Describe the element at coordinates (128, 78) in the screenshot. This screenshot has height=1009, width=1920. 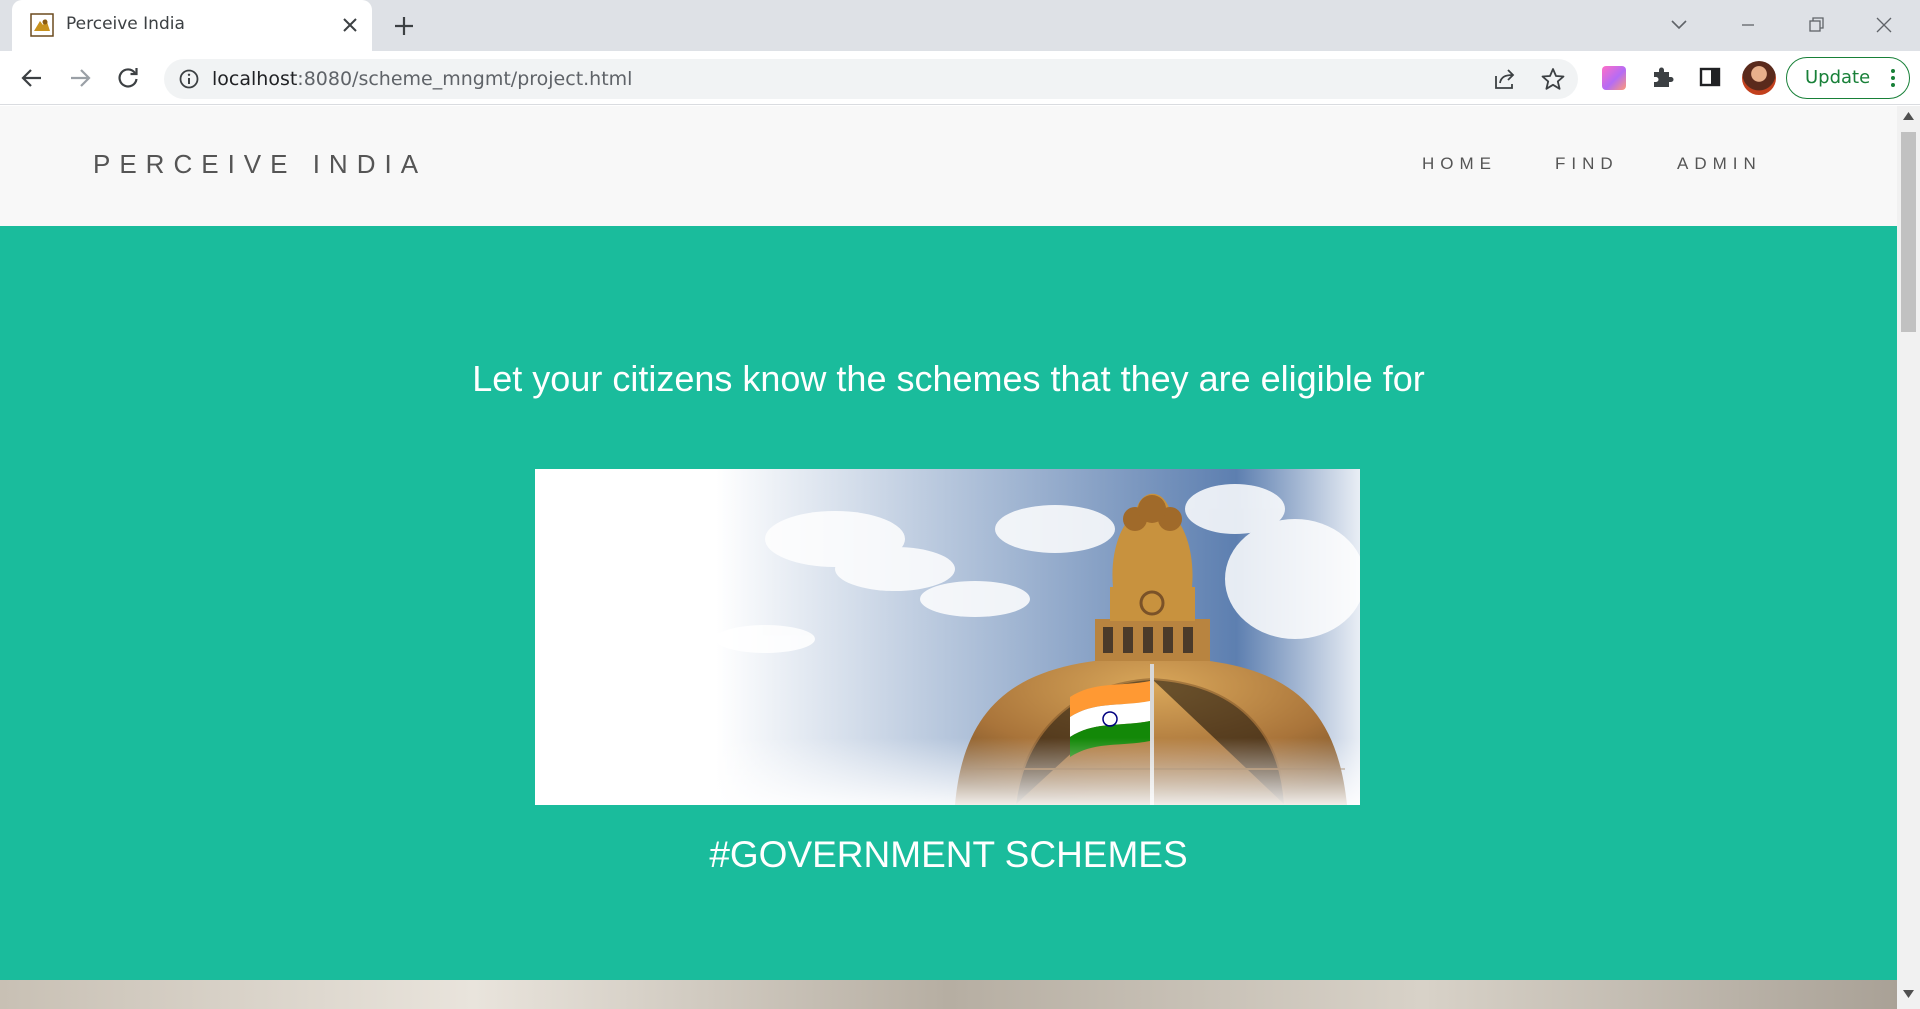
I see `reload-icon` at that location.